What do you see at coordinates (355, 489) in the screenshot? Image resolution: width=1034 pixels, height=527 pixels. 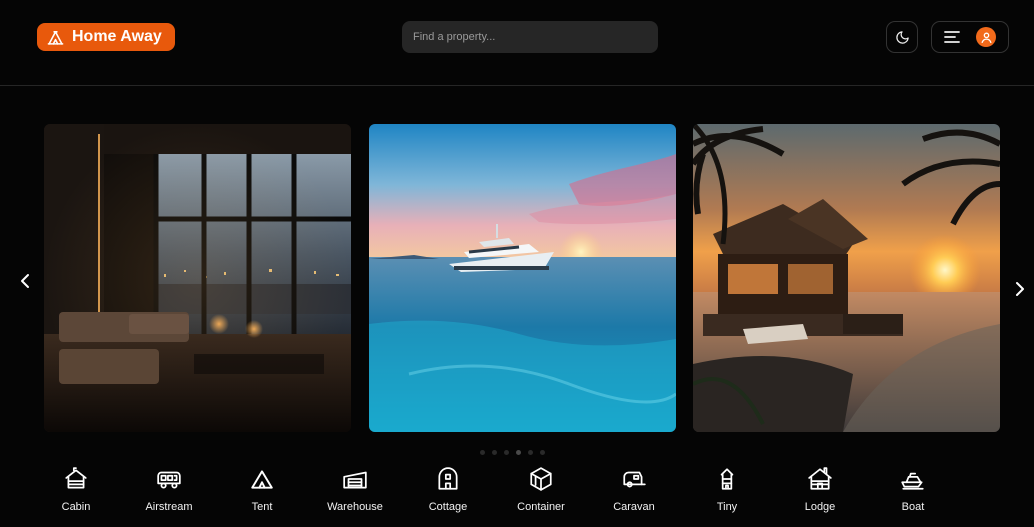 I see `category-warehouse: Warehouse` at bounding box center [355, 489].